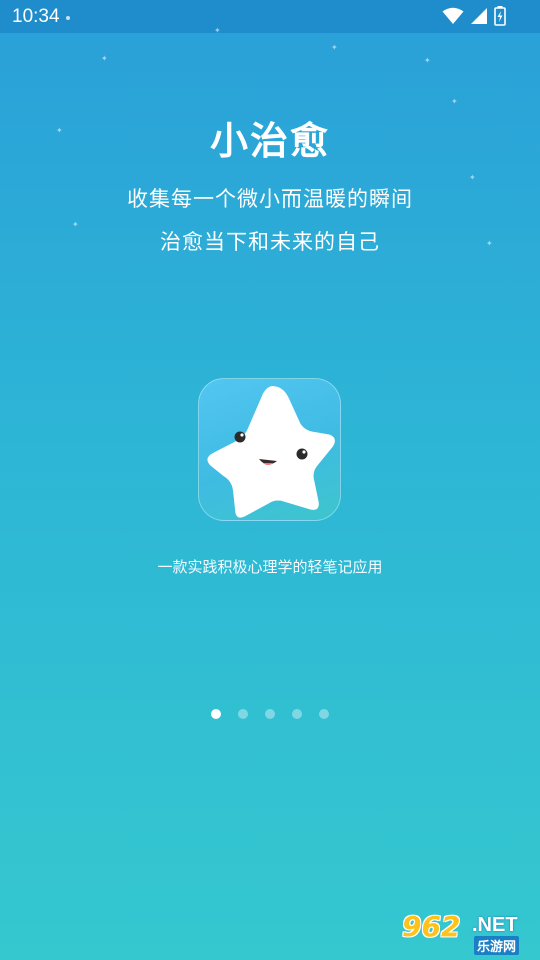  Describe the element at coordinates (270, 199) in the screenshot. I see `tagline-line-1: 收集每一个微小而温暖的瞬间` at that location.